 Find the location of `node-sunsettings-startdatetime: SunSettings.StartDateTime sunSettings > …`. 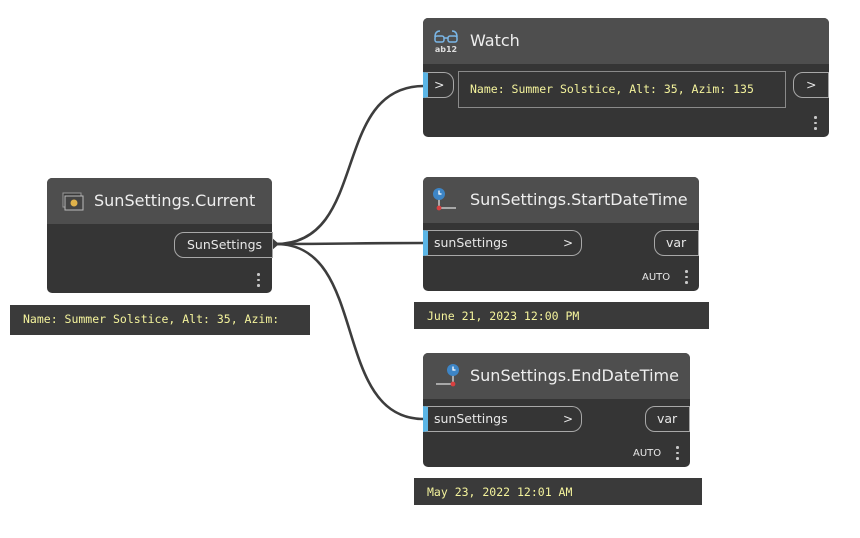

node-sunsettings-startdatetime: SunSettings.StartDateTime sunSettings > … is located at coordinates (561, 234).